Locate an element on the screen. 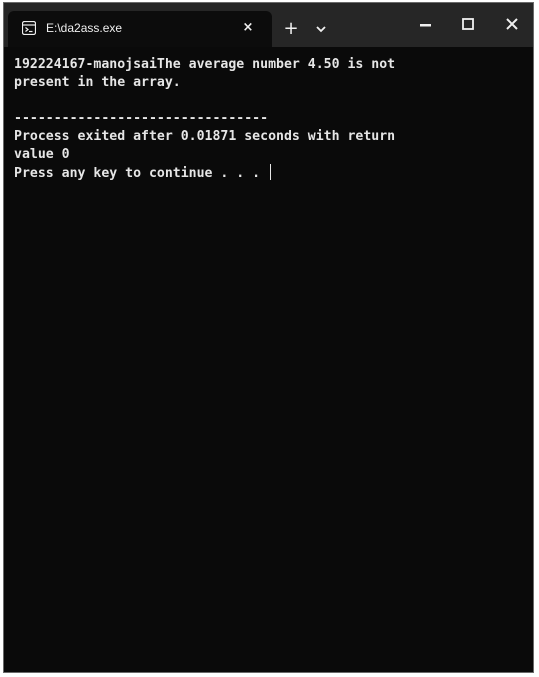  close-icon: × is located at coordinates (248, 28).